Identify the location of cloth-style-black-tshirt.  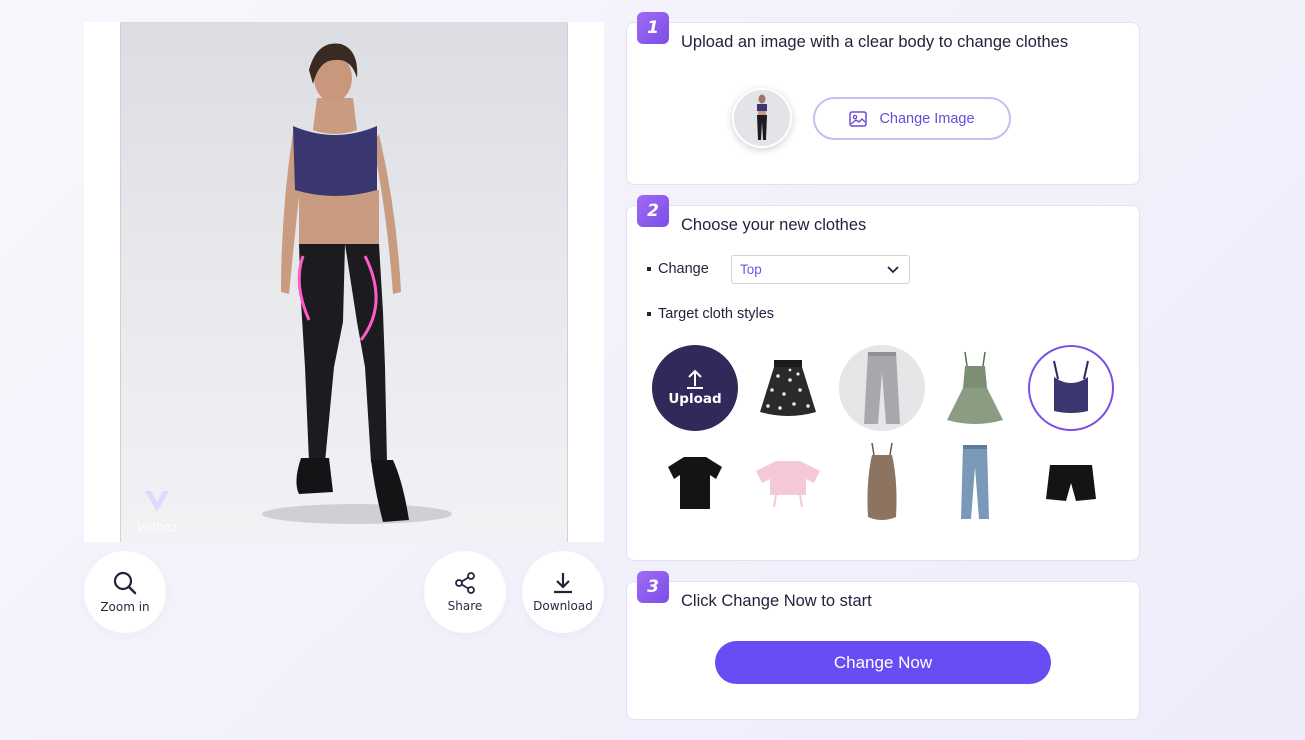
(695, 482).